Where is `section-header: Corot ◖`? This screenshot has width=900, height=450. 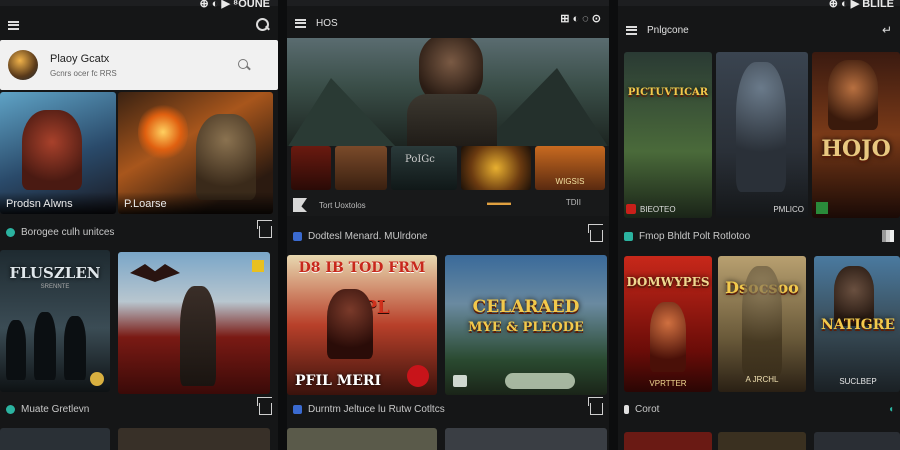 section-header: Corot ◖ is located at coordinates (759, 409).